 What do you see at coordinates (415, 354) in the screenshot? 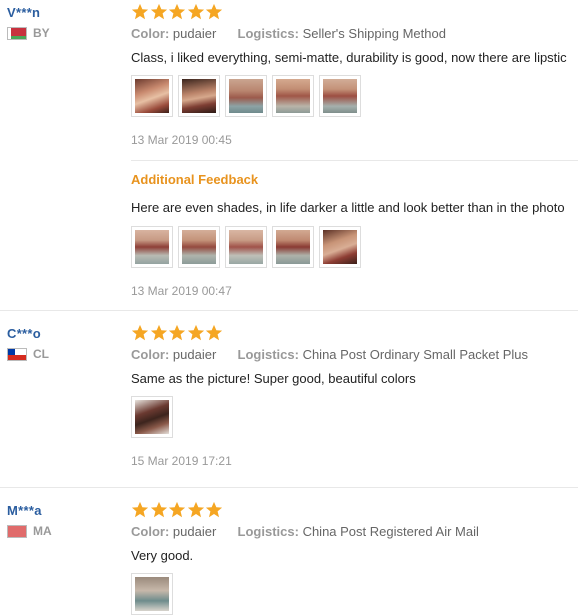
I see `logistics-value: China Post Ordinary Small Packet Plus` at bounding box center [415, 354].